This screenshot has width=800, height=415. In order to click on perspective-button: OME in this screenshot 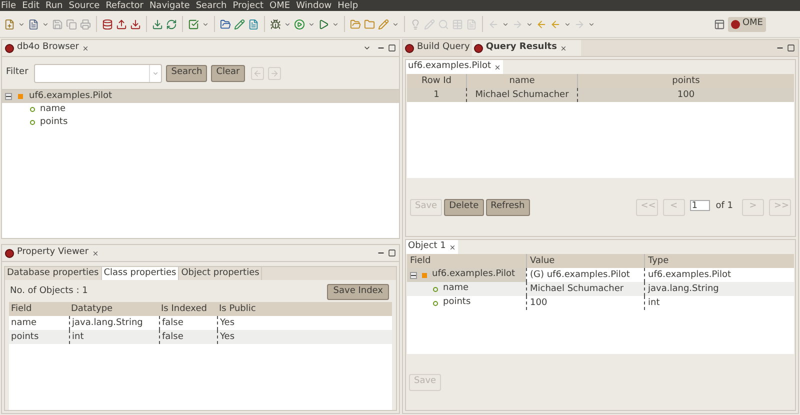, I will do `click(747, 24)`.